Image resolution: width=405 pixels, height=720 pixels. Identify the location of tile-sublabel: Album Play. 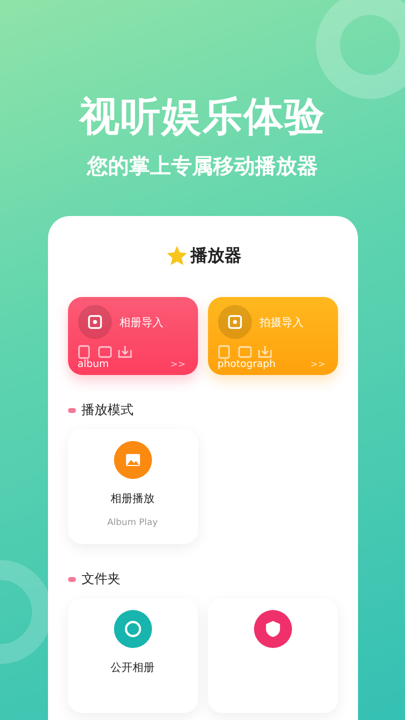
(132, 523).